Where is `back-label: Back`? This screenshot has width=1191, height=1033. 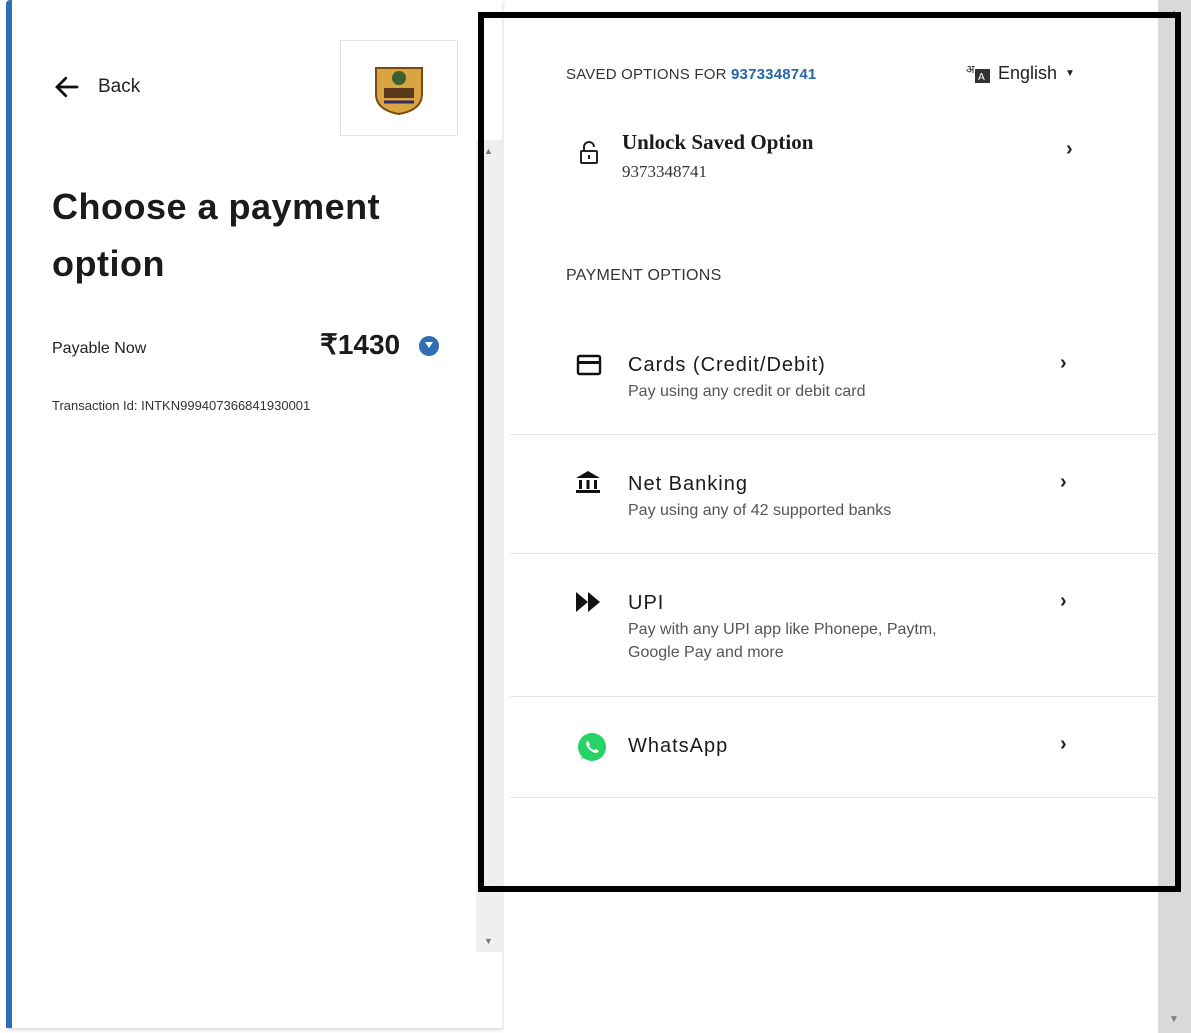
back-label: Back is located at coordinates (119, 86).